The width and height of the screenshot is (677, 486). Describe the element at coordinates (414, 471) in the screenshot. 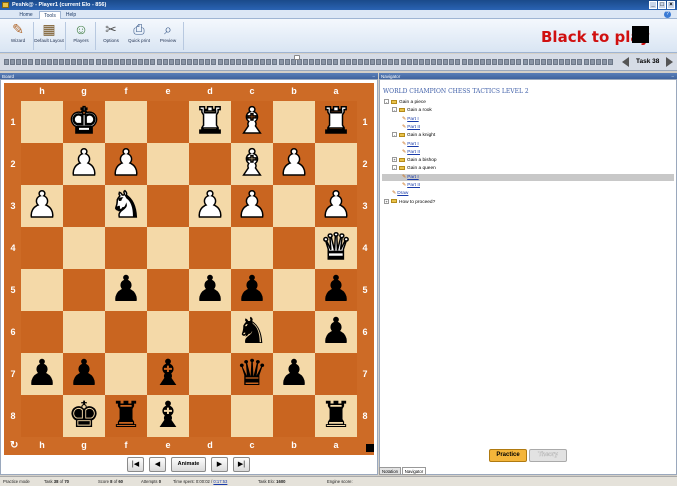

I see `tab-navigator: Navigator` at that location.